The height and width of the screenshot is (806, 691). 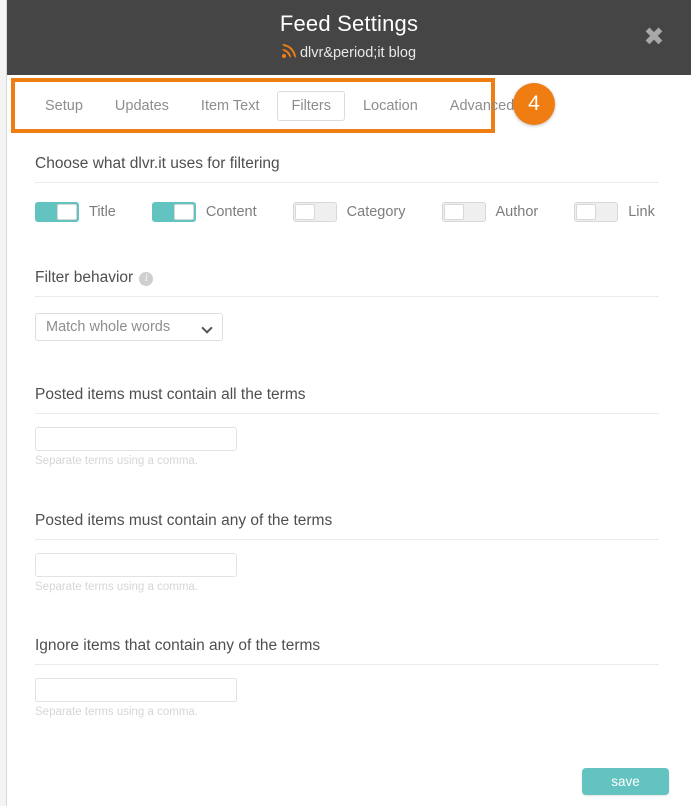 I want to click on contain-all-input, so click(x=136, y=439).